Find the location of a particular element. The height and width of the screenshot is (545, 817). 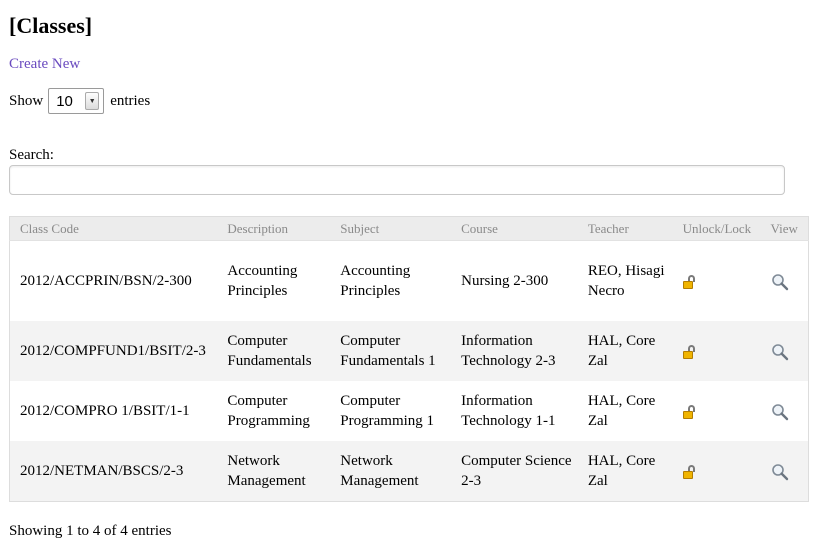

search-label: Search: is located at coordinates (31, 155).